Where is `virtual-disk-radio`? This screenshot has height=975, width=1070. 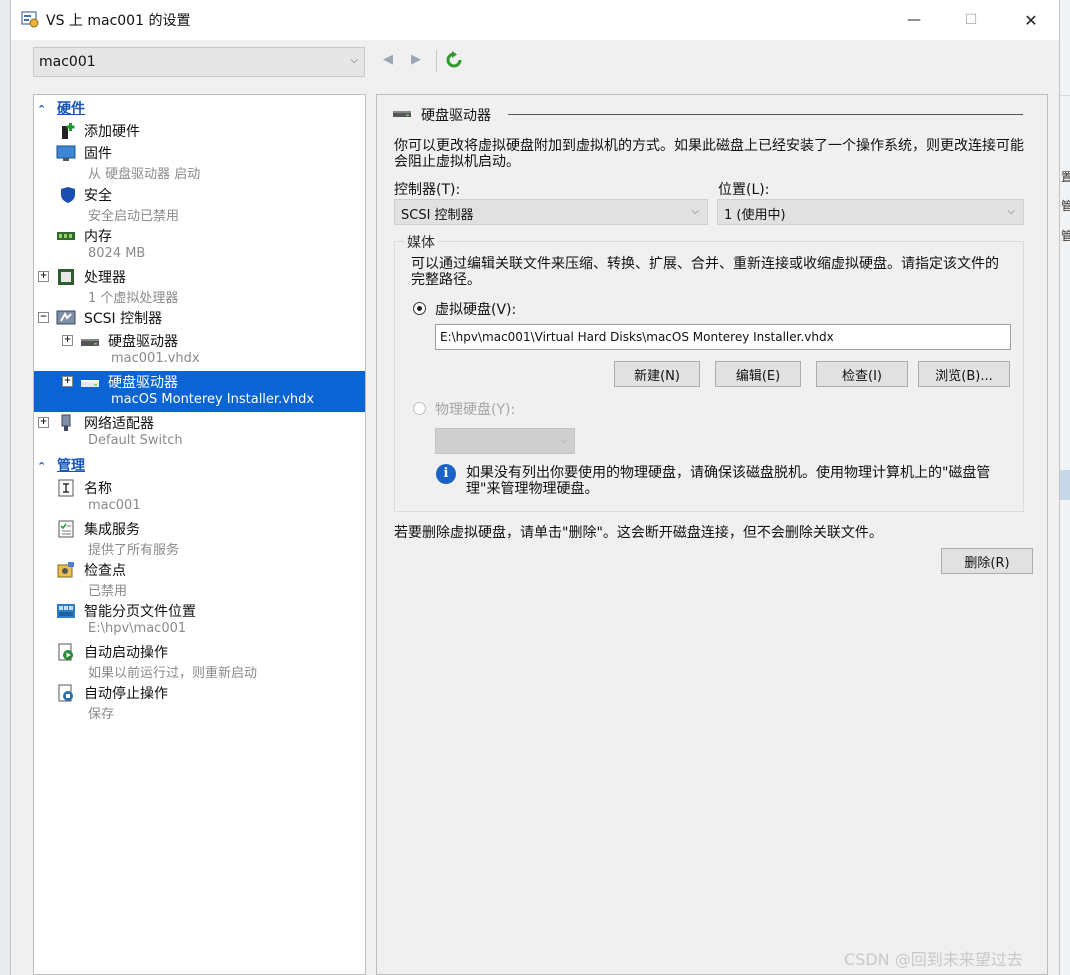 virtual-disk-radio is located at coordinates (419, 308).